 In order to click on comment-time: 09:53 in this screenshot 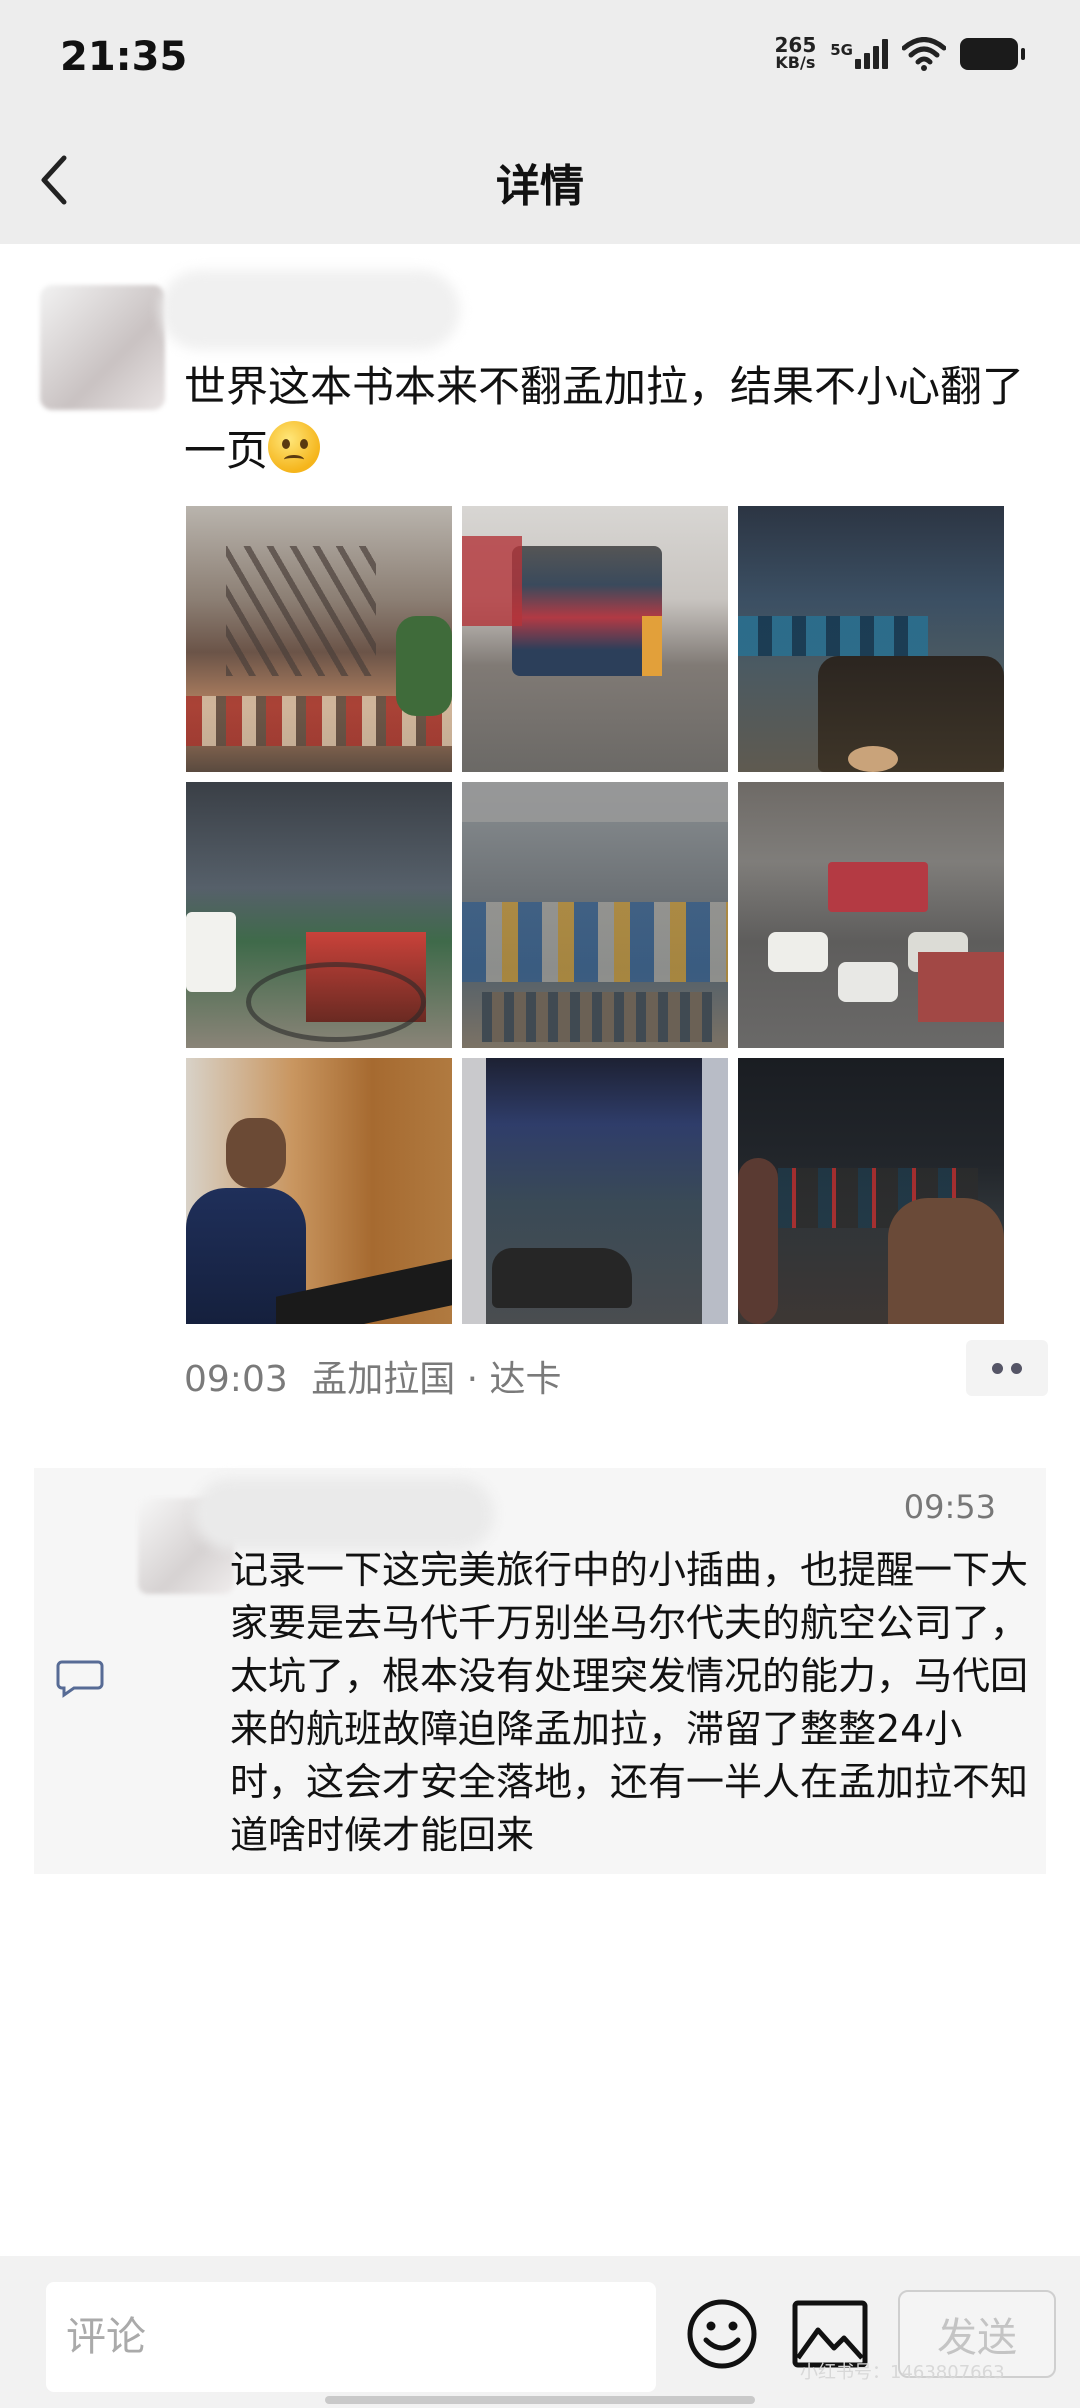, I will do `click(949, 1507)`.